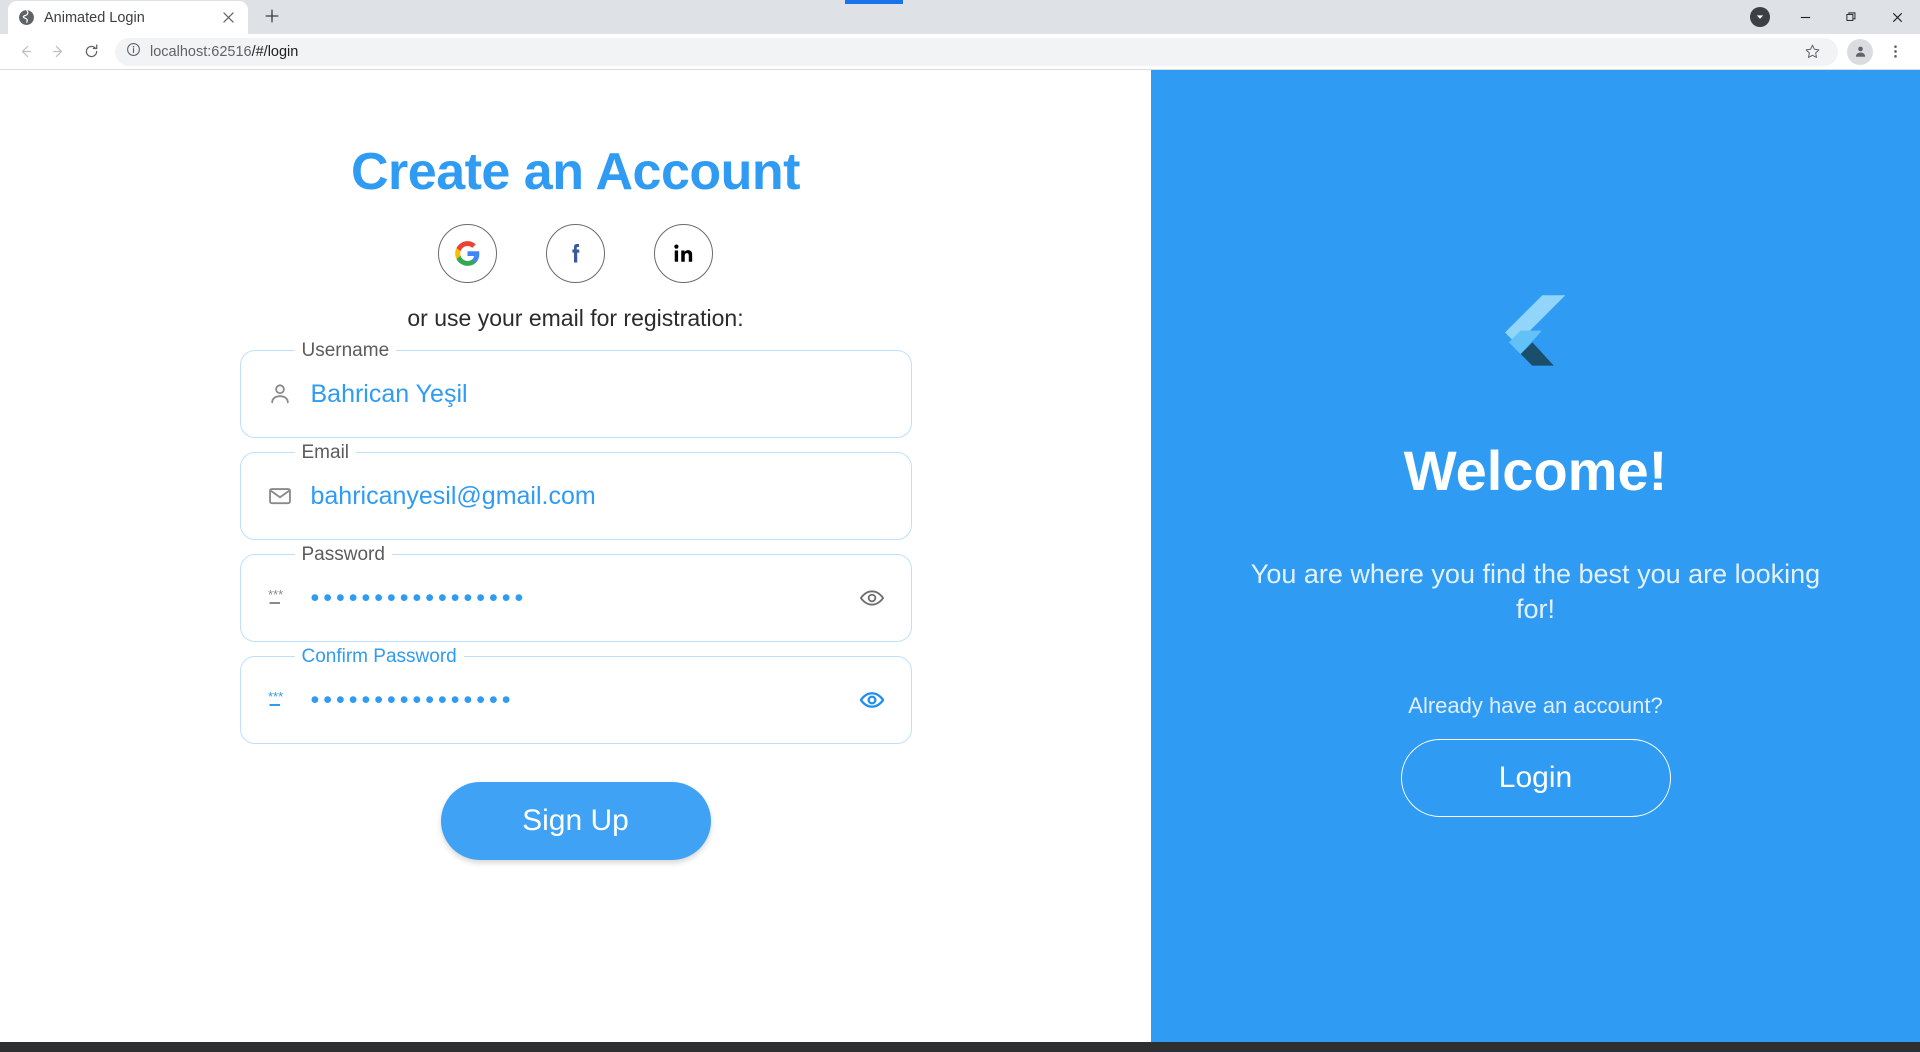 Image resolution: width=1920 pixels, height=1052 pixels. Describe the element at coordinates (1535, 777) in the screenshot. I see `login-button: Login` at that location.